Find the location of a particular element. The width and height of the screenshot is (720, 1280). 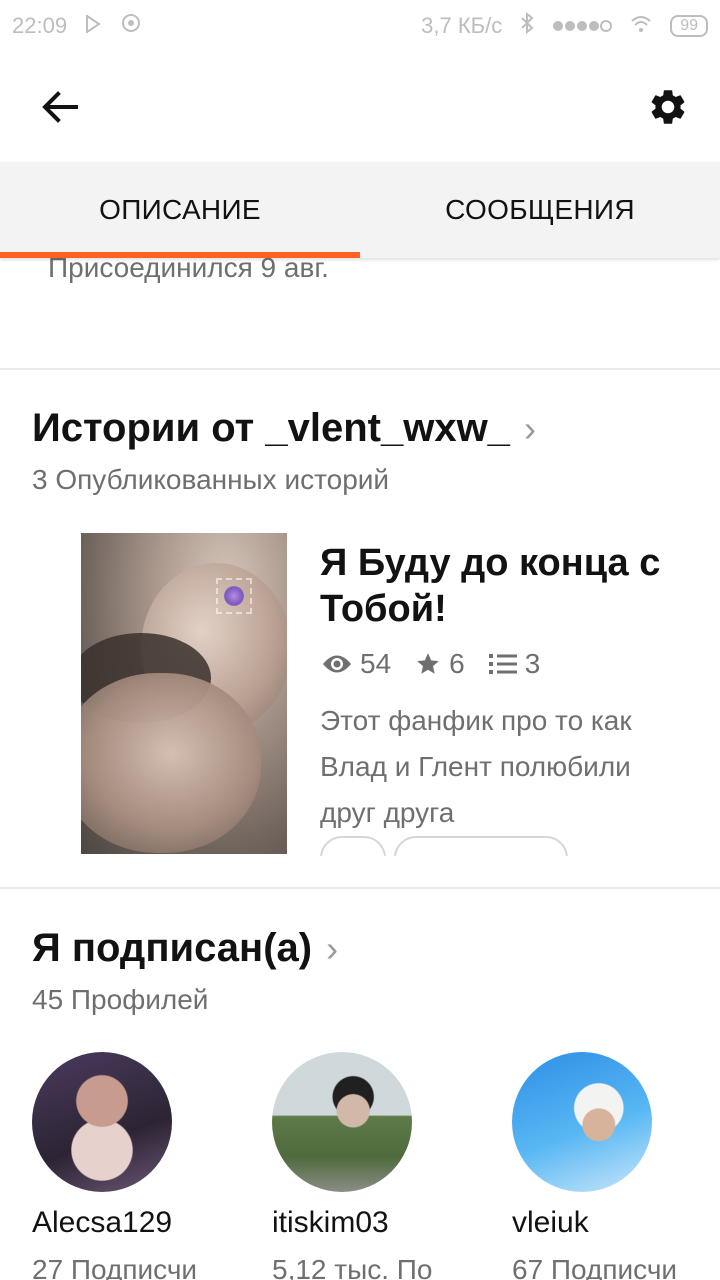

views-stat: 54 is located at coordinates (356, 664).